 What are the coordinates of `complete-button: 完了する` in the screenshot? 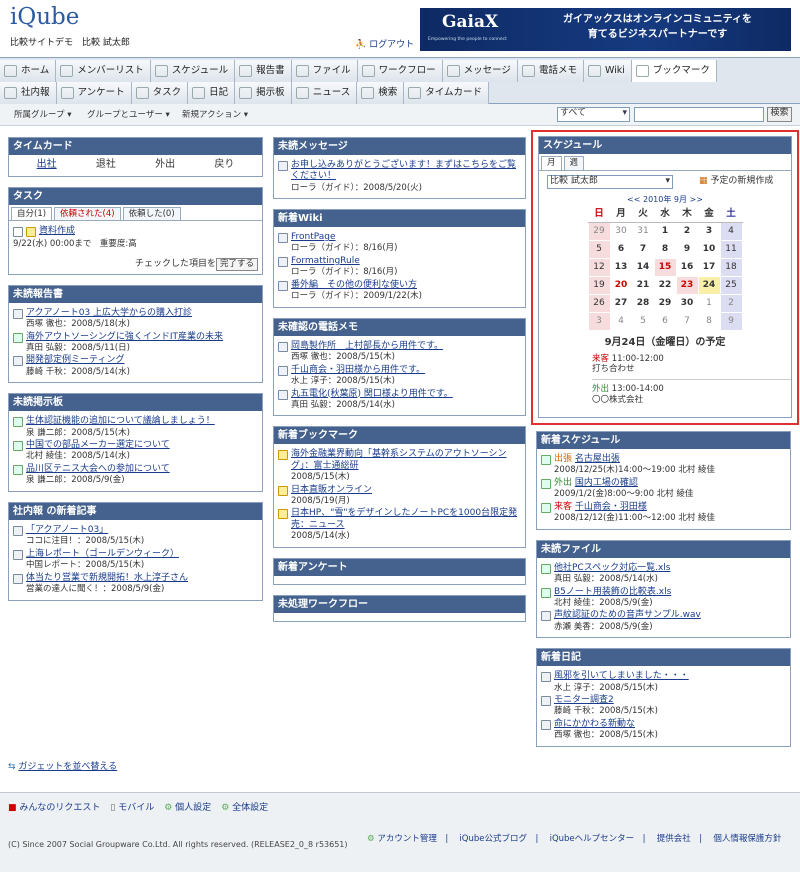 It's located at (236, 264).